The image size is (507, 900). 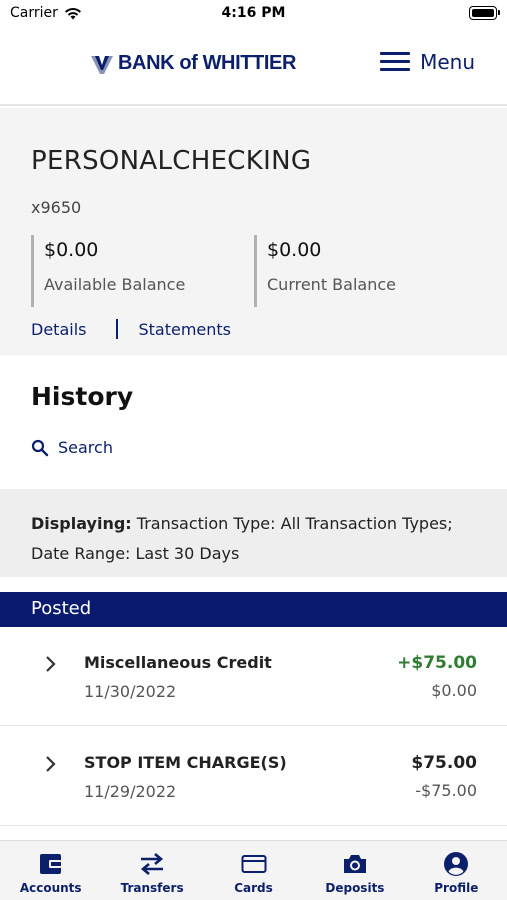 What do you see at coordinates (115, 284) in the screenshot?
I see `available-balance-label: Available Balance` at bounding box center [115, 284].